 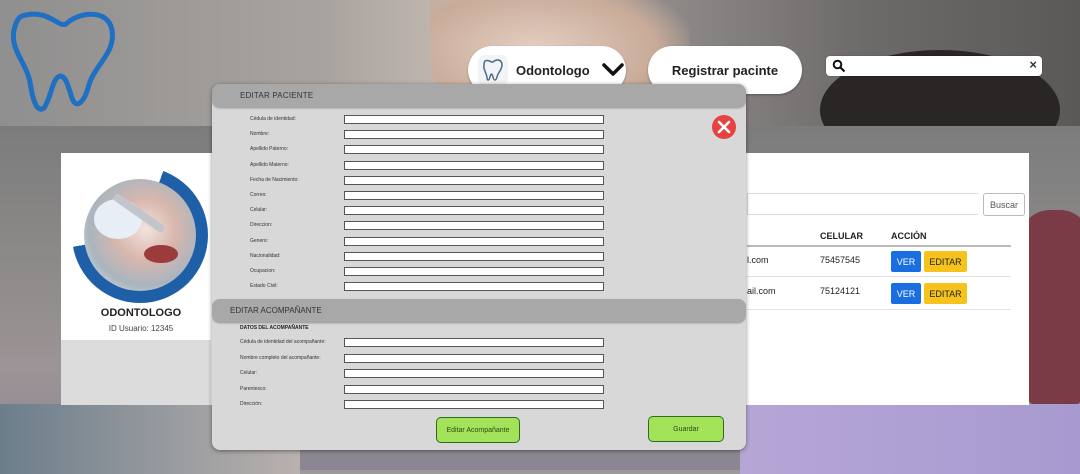 What do you see at coordinates (840, 291) in the screenshot?
I see `table-cell-phone: 75124121` at bounding box center [840, 291].